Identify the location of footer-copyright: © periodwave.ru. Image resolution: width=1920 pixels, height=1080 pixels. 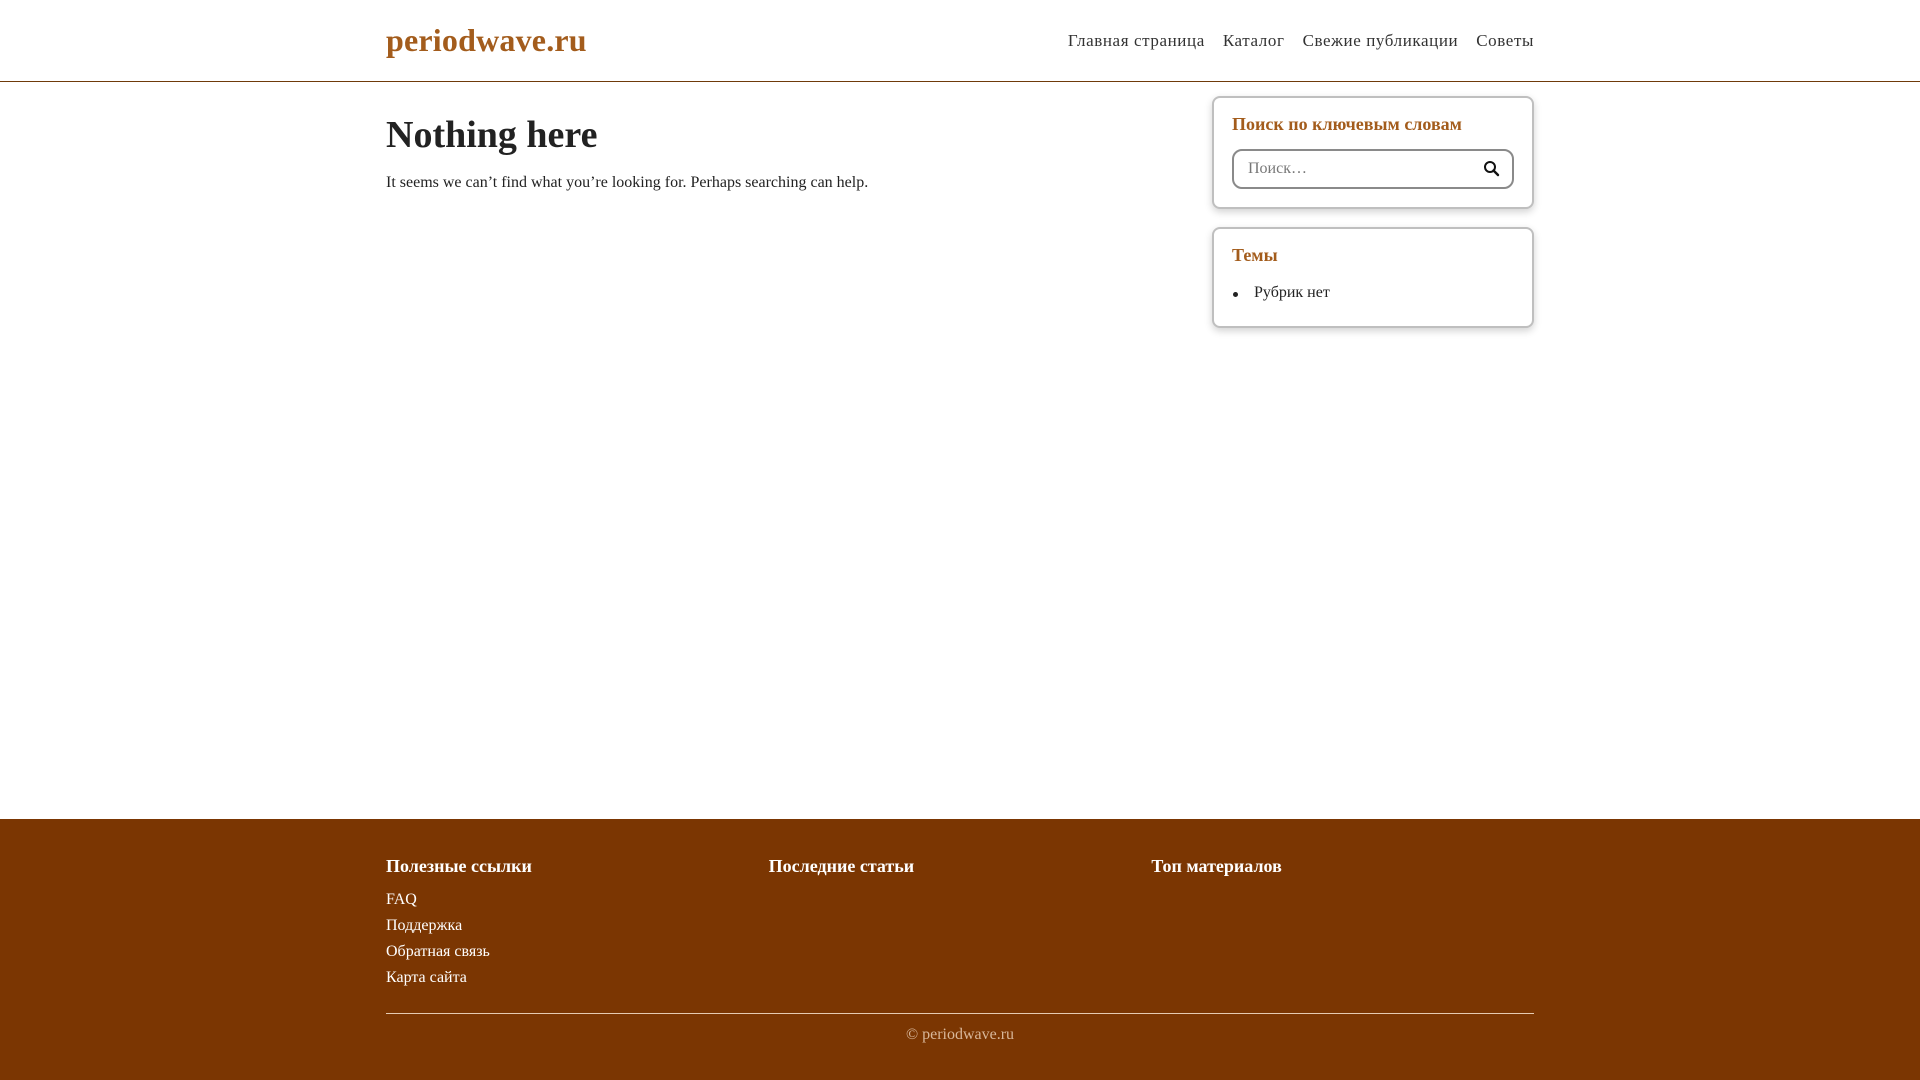
(960, 1028).